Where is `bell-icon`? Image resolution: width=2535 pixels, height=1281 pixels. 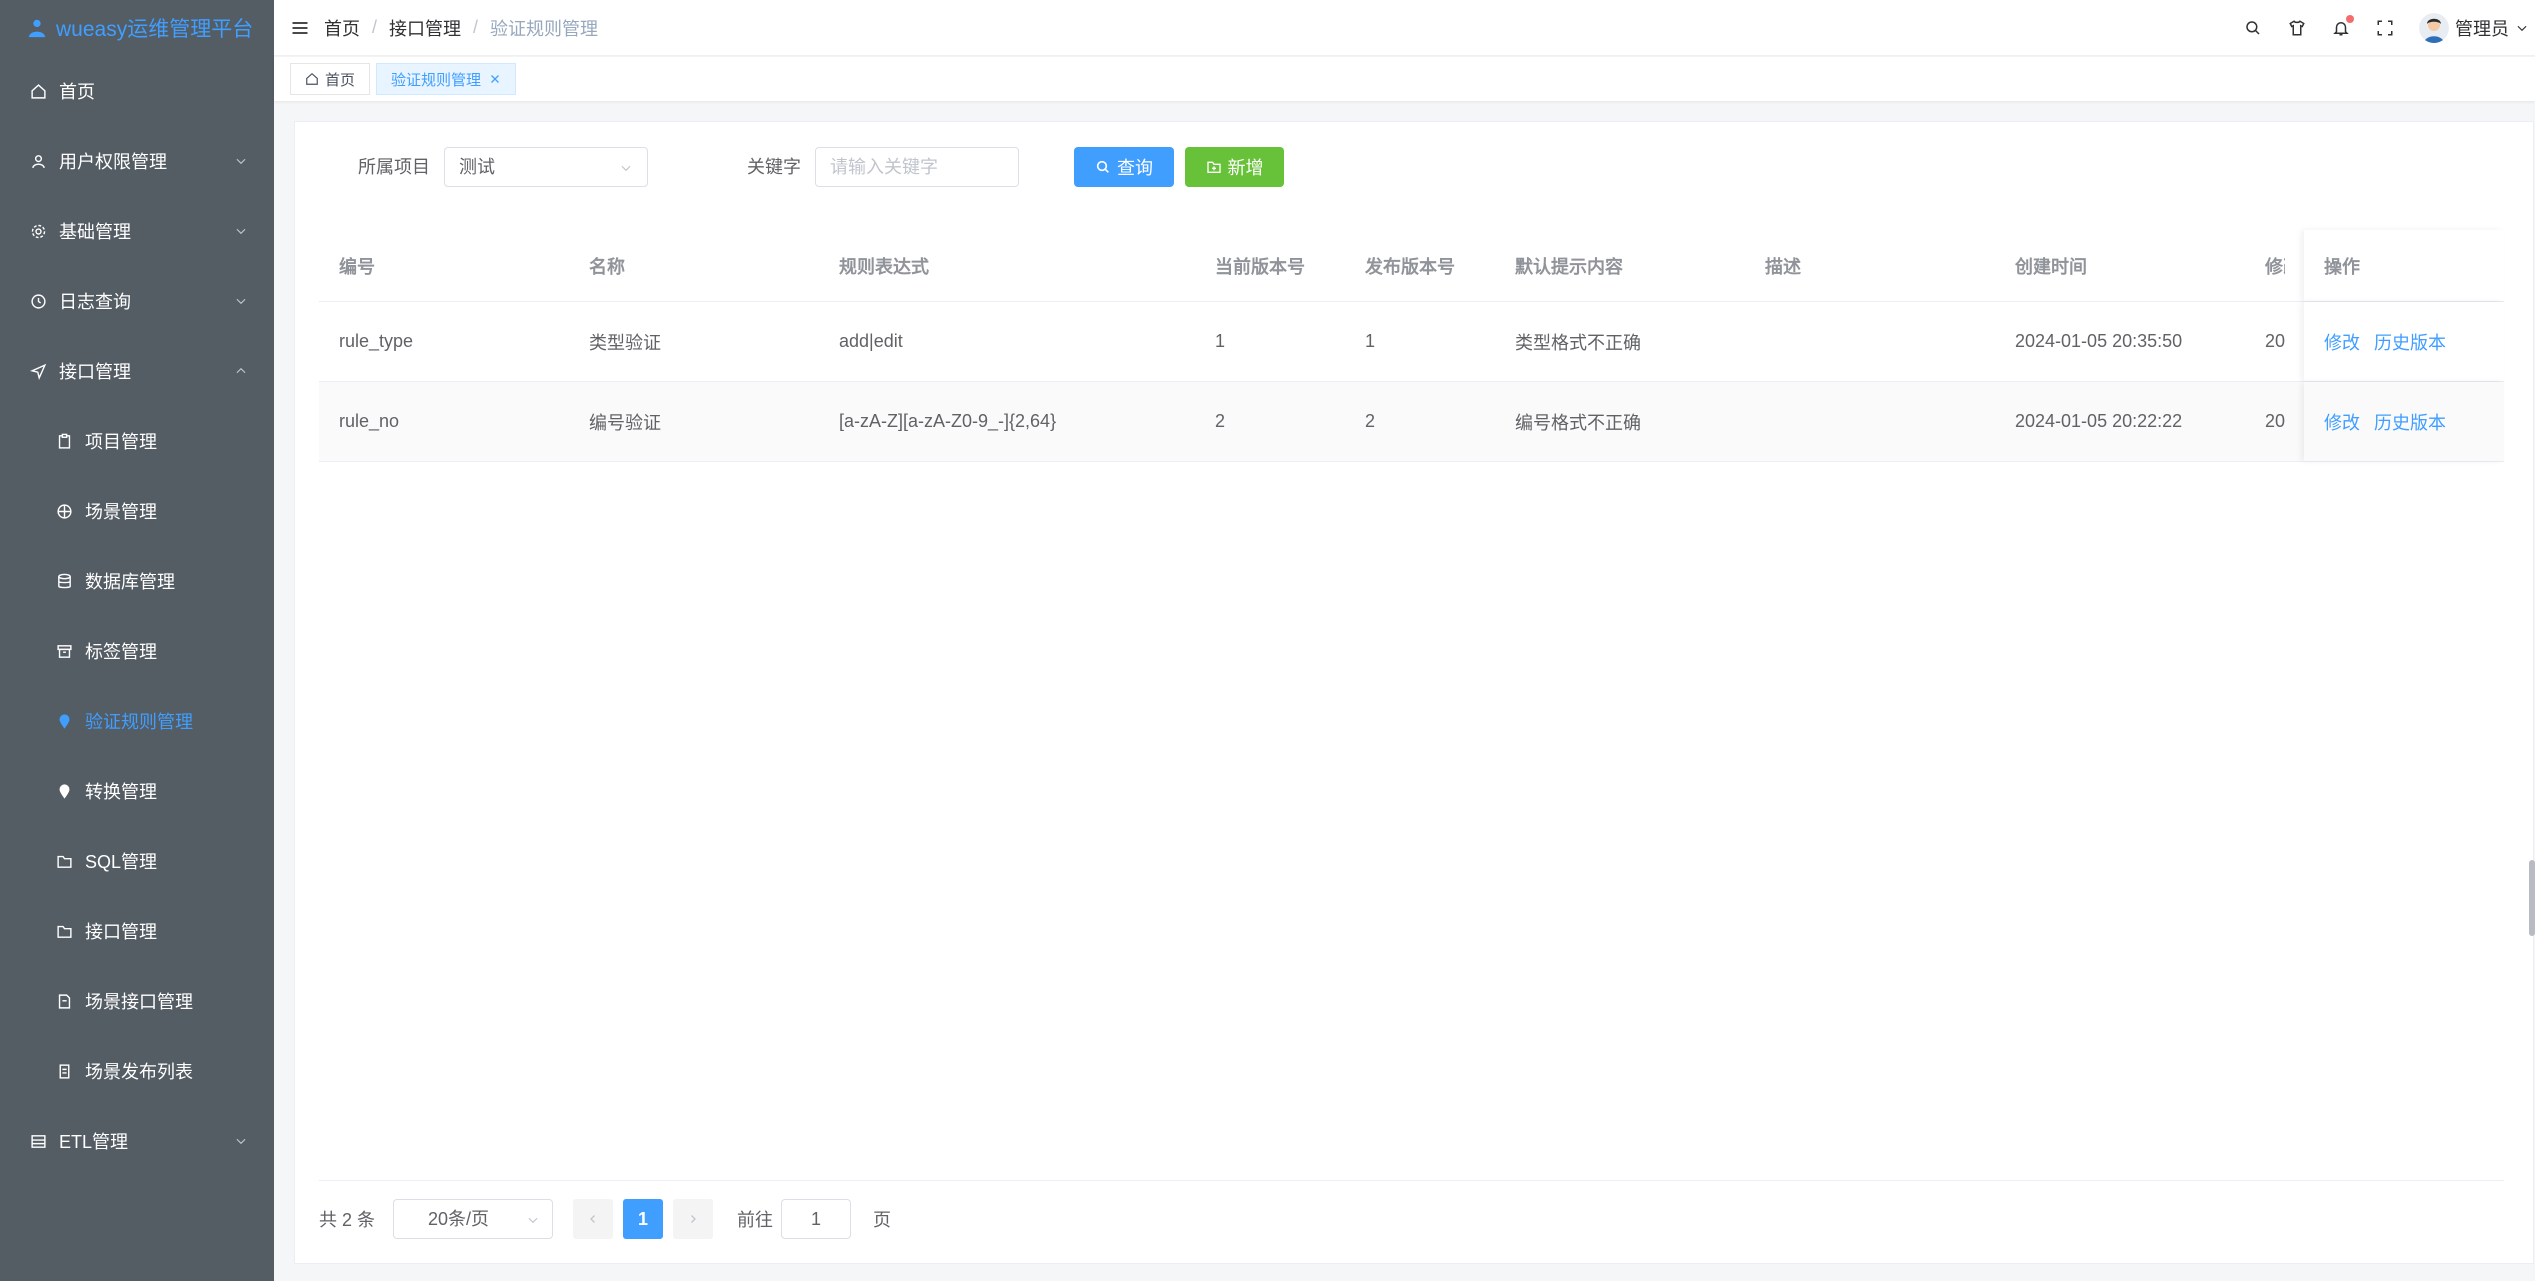
bell-icon is located at coordinates (2342, 26).